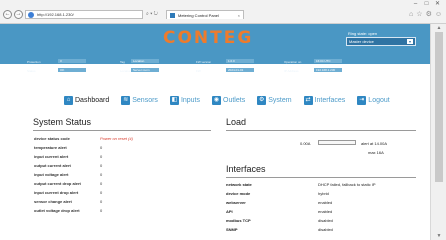 This screenshot has height=240, width=446. I want to click on master-device-value: Master device, so click(361, 41).